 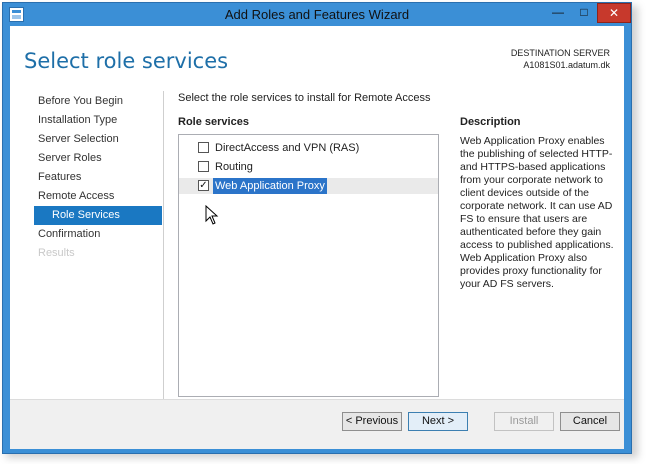 I want to click on next-button: Next >, so click(x=438, y=421).